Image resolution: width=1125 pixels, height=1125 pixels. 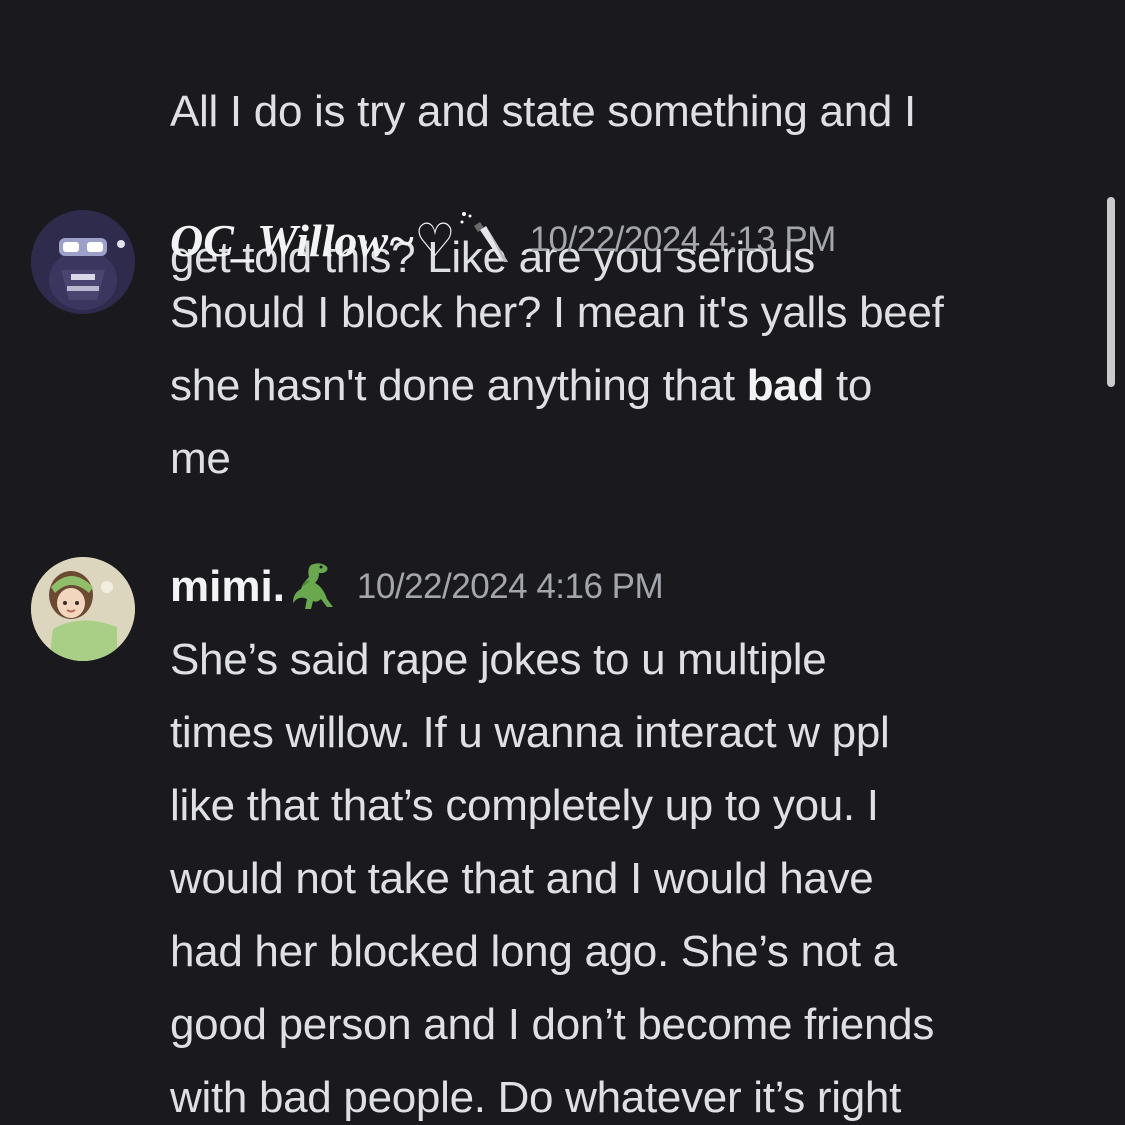 What do you see at coordinates (83, 609) in the screenshot?
I see `avatar-mimi` at bounding box center [83, 609].